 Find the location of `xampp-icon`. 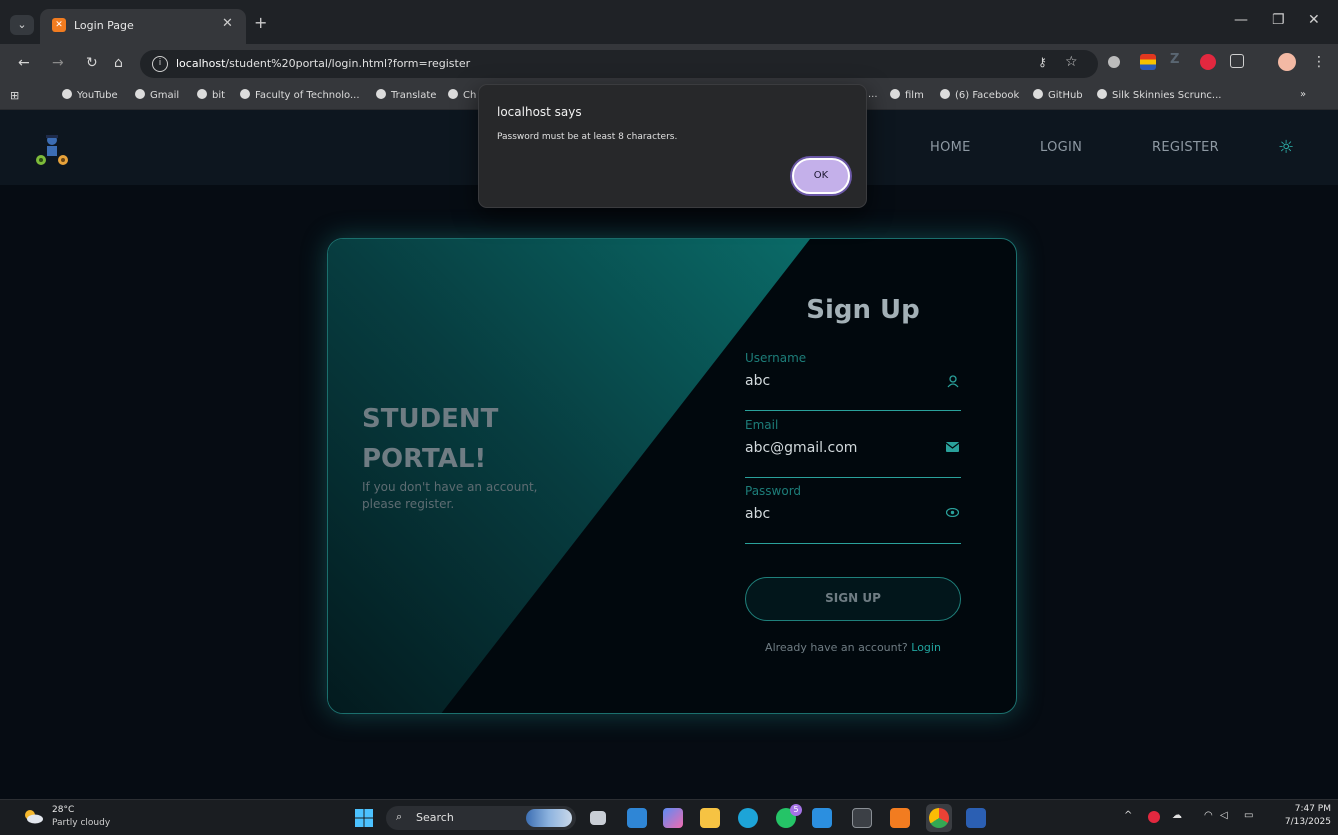

xampp-icon is located at coordinates (900, 818).